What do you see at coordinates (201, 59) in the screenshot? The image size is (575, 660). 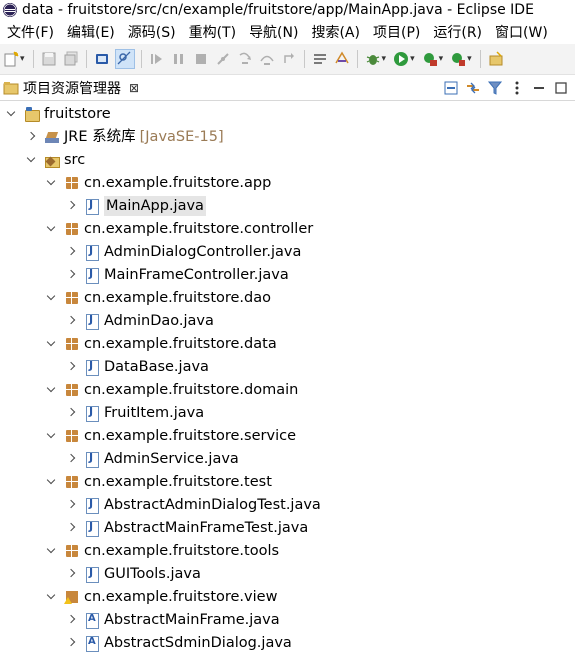 I see `terminate-icon` at bounding box center [201, 59].